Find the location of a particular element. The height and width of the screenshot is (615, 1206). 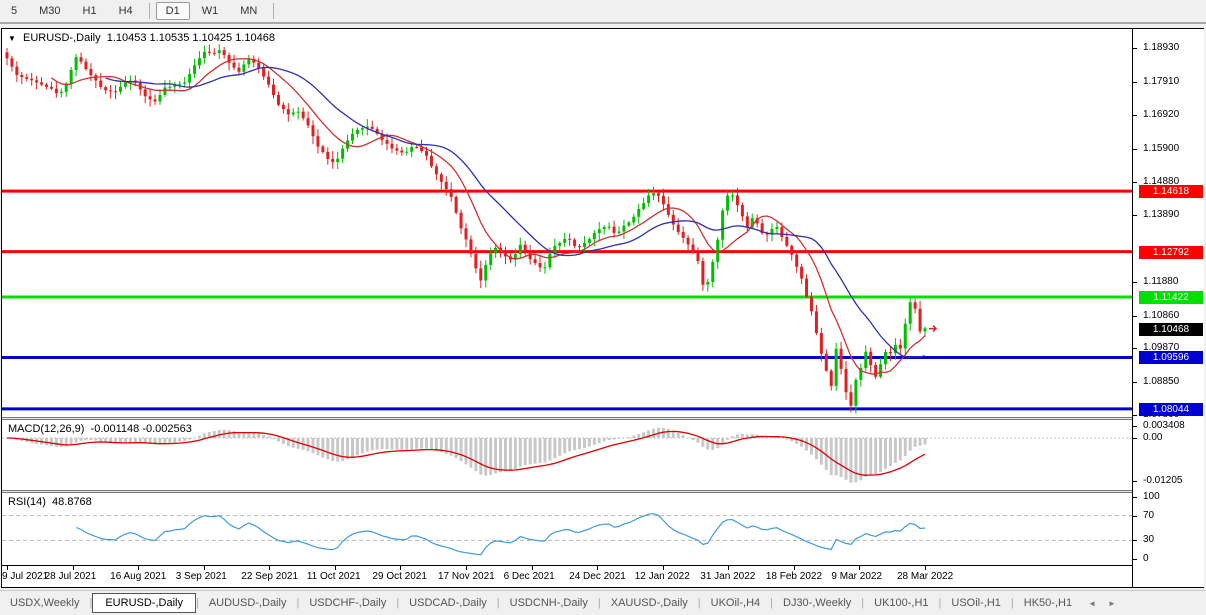

date-label: 31 Jan 2022 is located at coordinates (728, 576).